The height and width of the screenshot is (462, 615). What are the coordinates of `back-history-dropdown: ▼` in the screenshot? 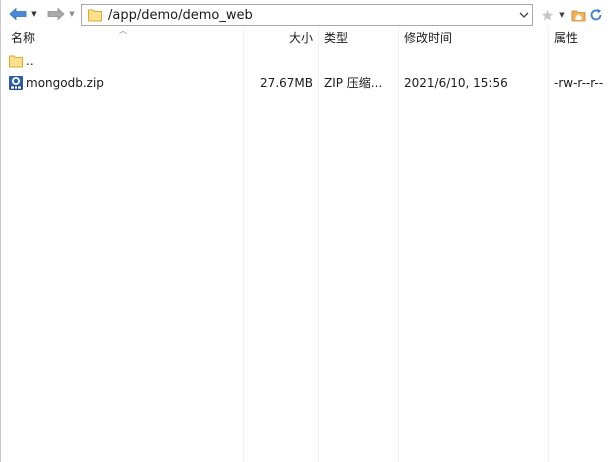 It's located at (34, 14).